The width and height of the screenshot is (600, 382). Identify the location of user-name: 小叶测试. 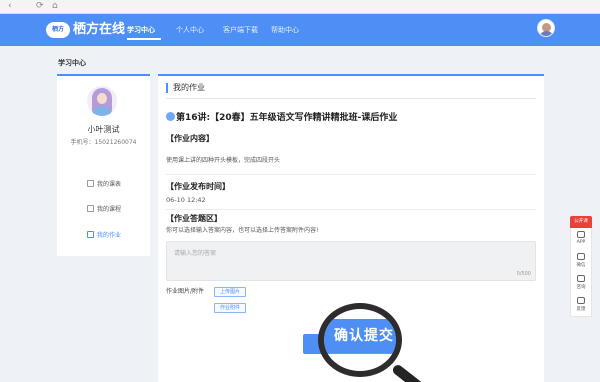
(103, 129).